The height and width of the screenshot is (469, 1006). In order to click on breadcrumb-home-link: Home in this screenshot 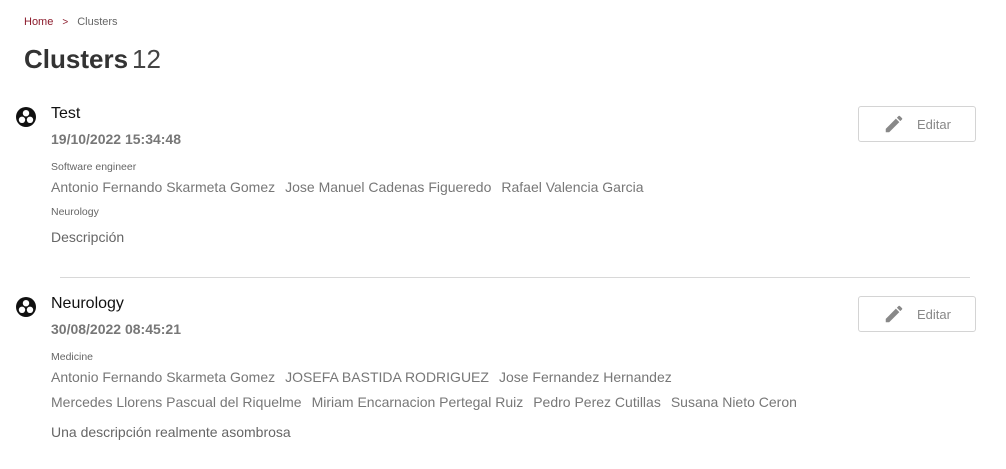, I will do `click(38, 22)`.